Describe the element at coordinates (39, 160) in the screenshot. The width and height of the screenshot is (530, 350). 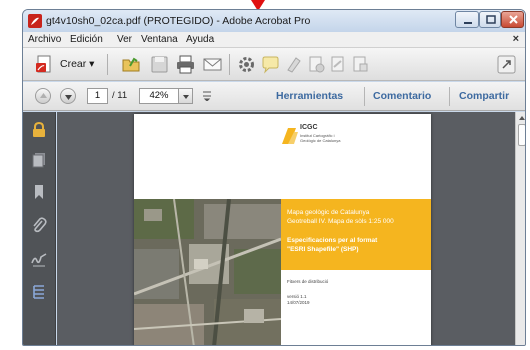
I see `pages-icon` at that location.